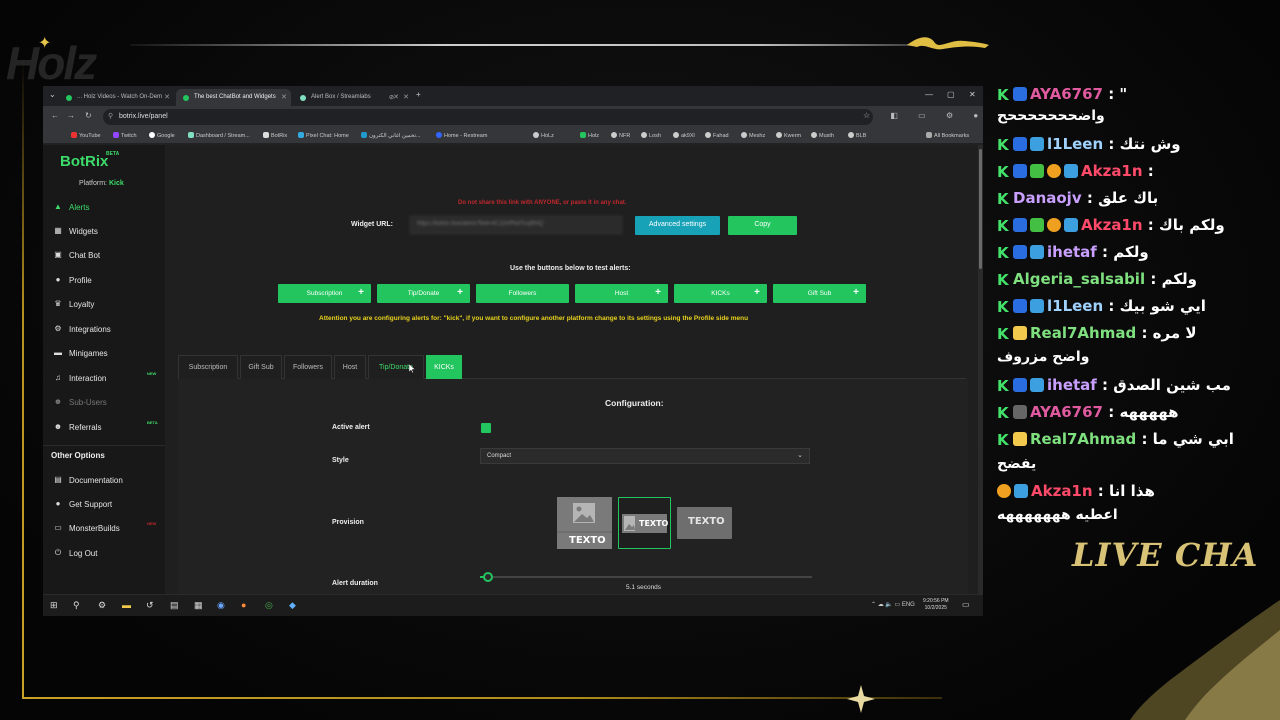 The width and height of the screenshot is (1280, 720). Describe the element at coordinates (856, 292) in the screenshot. I see `plus-icon: +` at that location.